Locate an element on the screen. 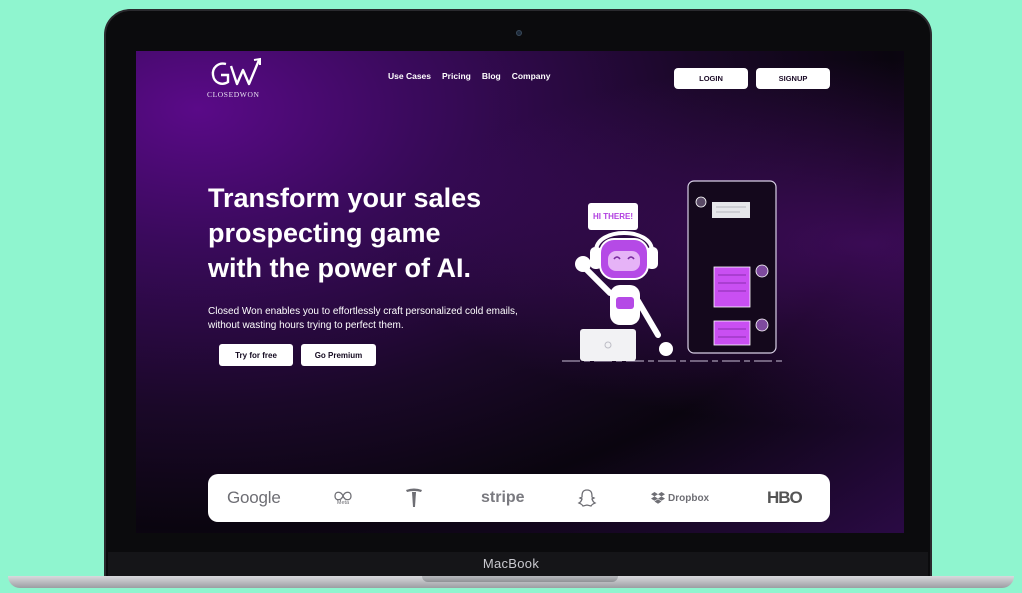  hero-title-line-3: with the power of AI. is located at coordinates (339, 268).